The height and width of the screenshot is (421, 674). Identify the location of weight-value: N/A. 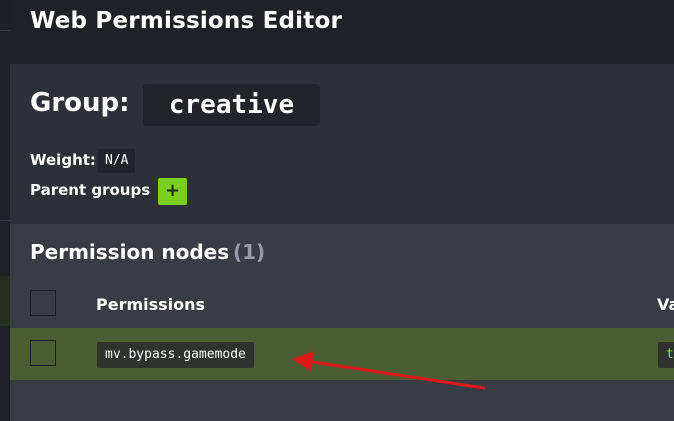
(117, 161).